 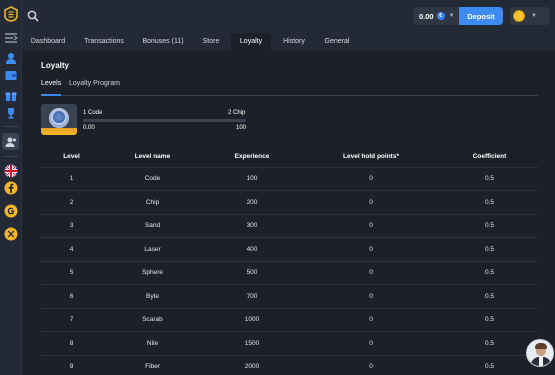 I want to click on cell-level-name: Scarab, so click(x=152, y=320).